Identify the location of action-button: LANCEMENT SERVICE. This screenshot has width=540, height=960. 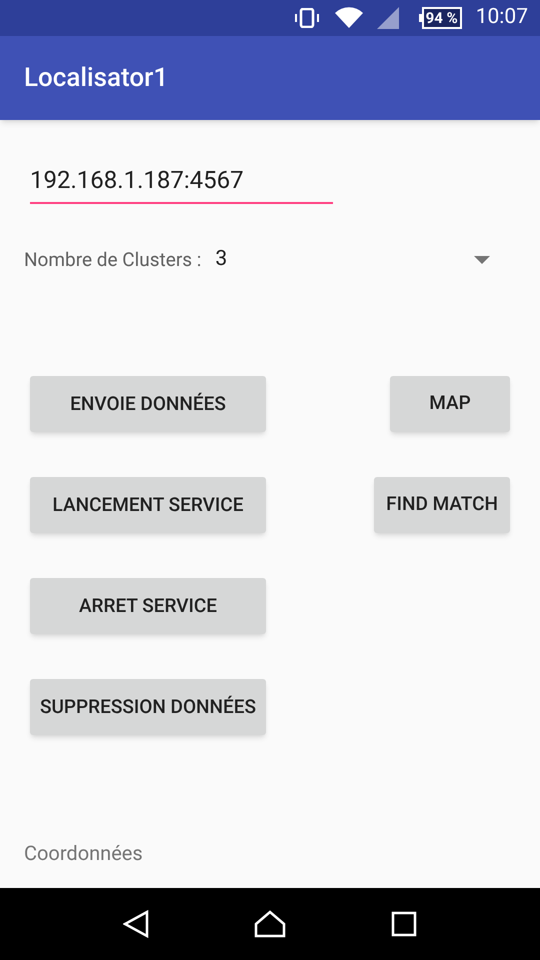
(148, 504).